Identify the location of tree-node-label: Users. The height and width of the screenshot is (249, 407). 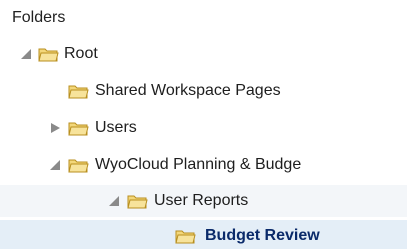
(116, 127).